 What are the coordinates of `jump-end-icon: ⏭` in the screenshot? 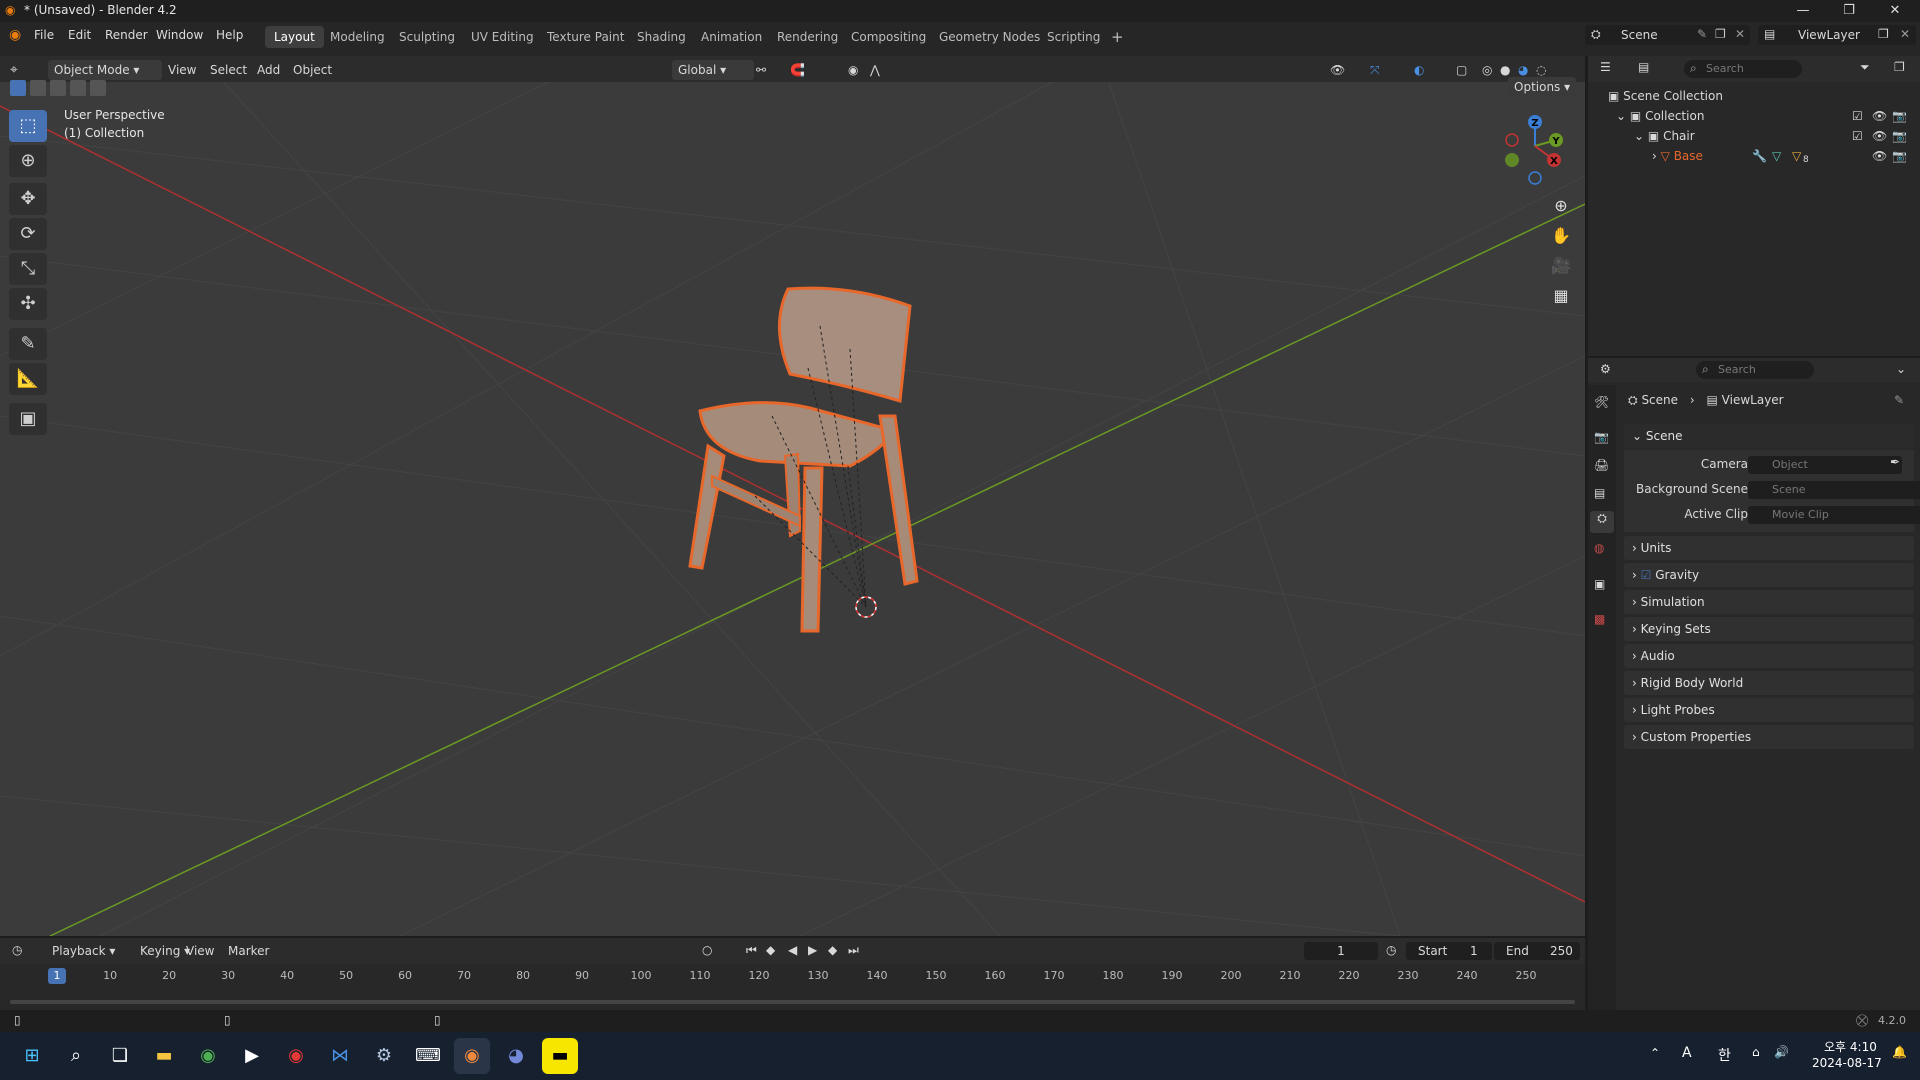 It's located at (853, 950).